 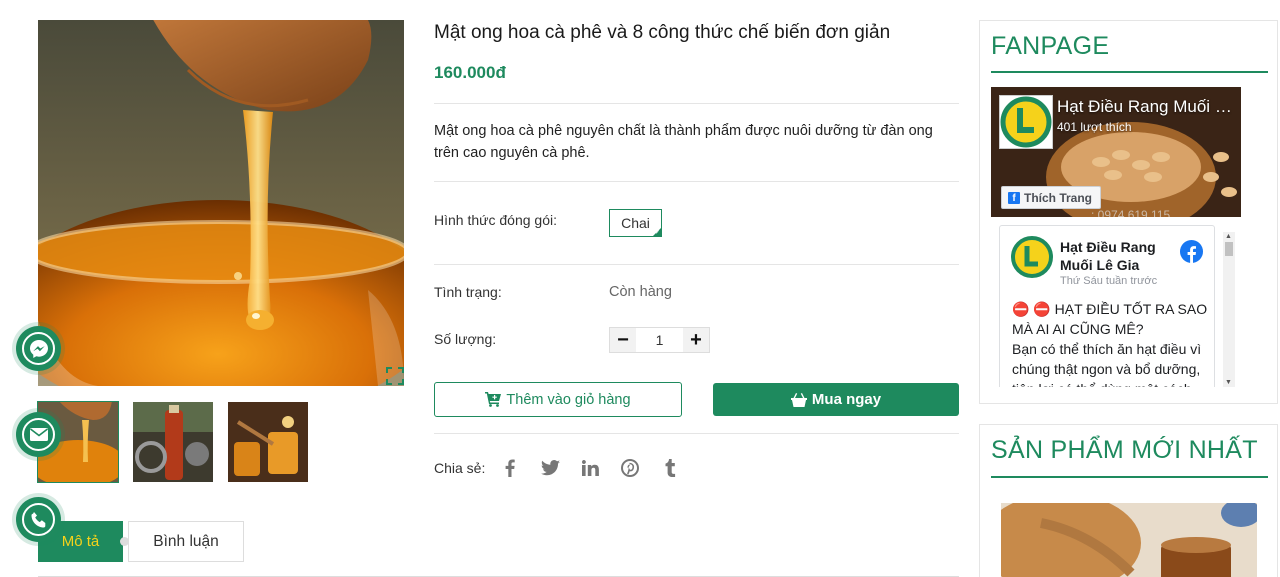 I want to click on quantity-stepper: − +, so click(x=659, y=340).